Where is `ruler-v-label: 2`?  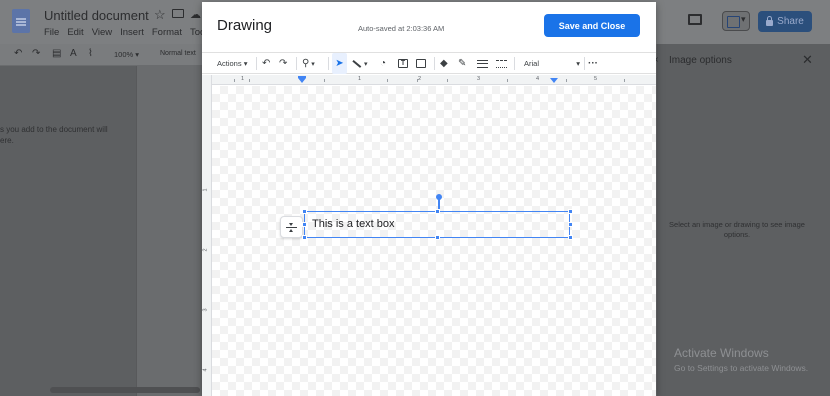 ruler-v-label: 2 is located at coordinates (205, 250).